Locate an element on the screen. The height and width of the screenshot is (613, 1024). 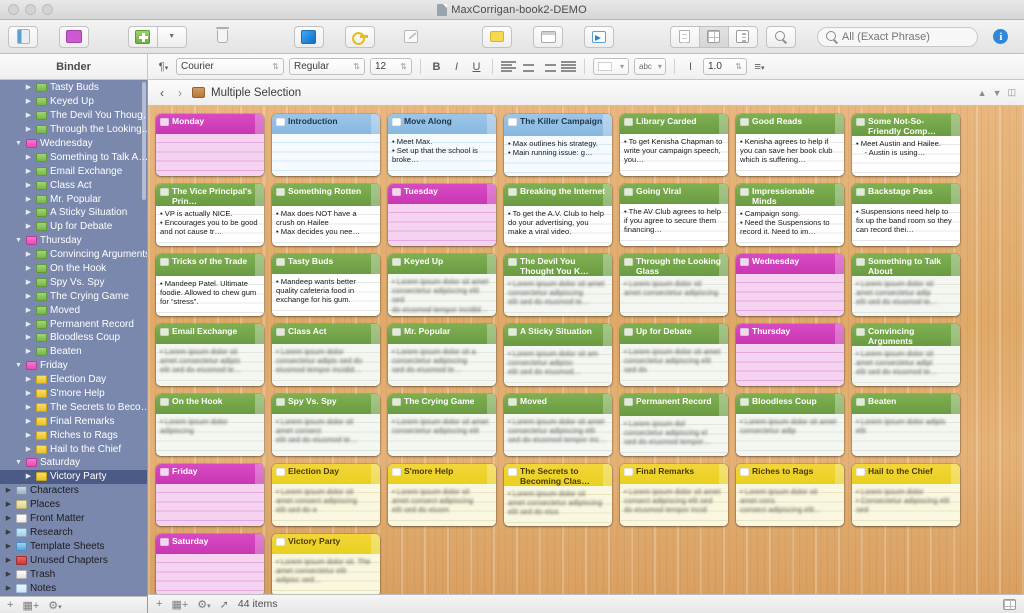
binder-item-permanent-record: ▶ Permanent Record is located at coordinates (73, 324).